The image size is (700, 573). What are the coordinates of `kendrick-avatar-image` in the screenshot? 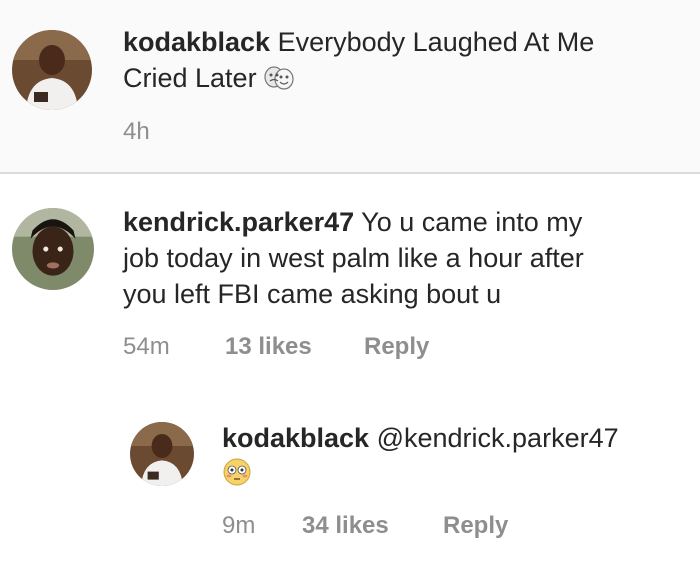 It's located at (53, 249).